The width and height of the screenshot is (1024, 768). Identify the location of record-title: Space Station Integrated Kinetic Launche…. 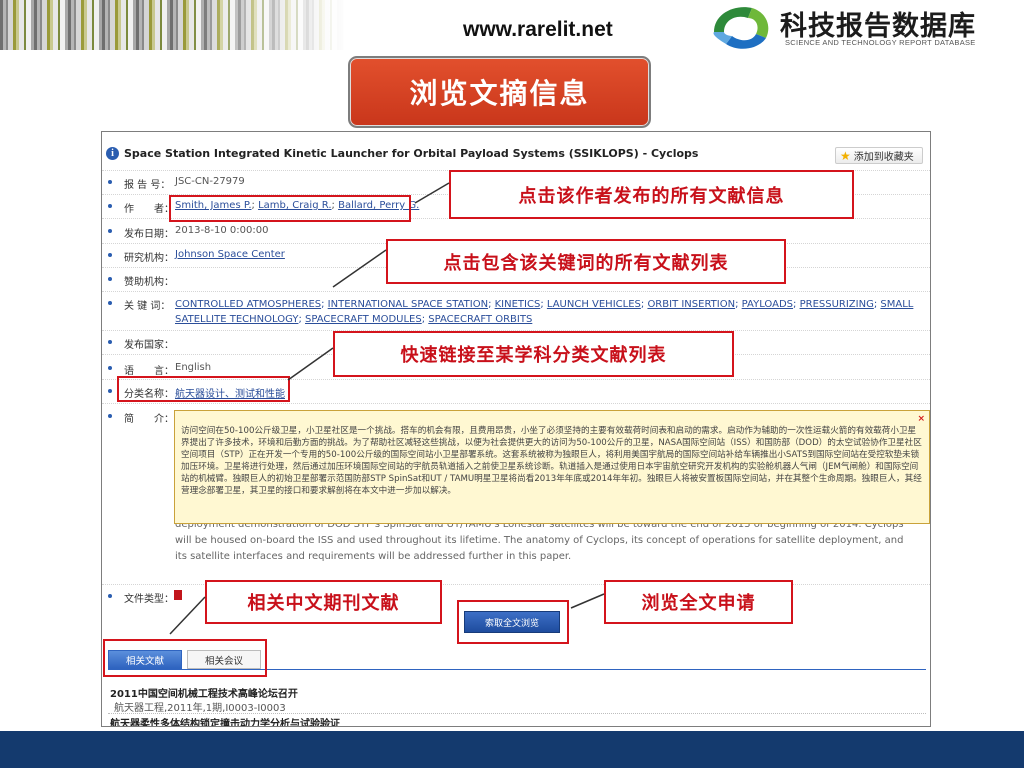
(411, 153).